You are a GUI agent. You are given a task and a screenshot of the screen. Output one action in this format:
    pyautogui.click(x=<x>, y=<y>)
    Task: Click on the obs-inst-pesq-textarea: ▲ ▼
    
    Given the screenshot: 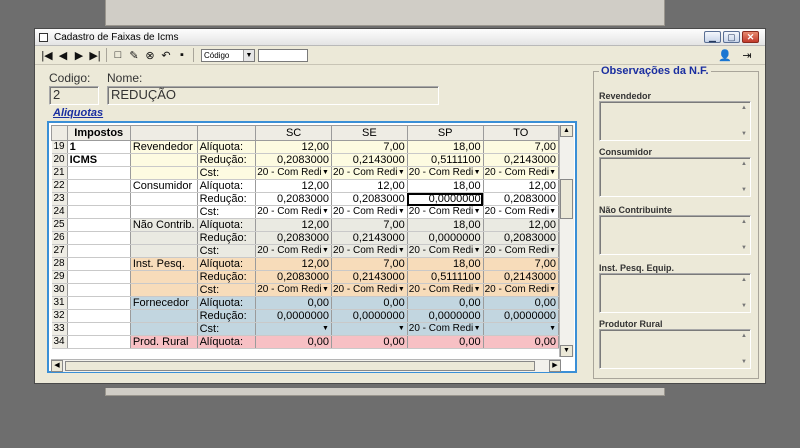 What is the action you would take?
    pyautogui.click(x=675, y=293)
    